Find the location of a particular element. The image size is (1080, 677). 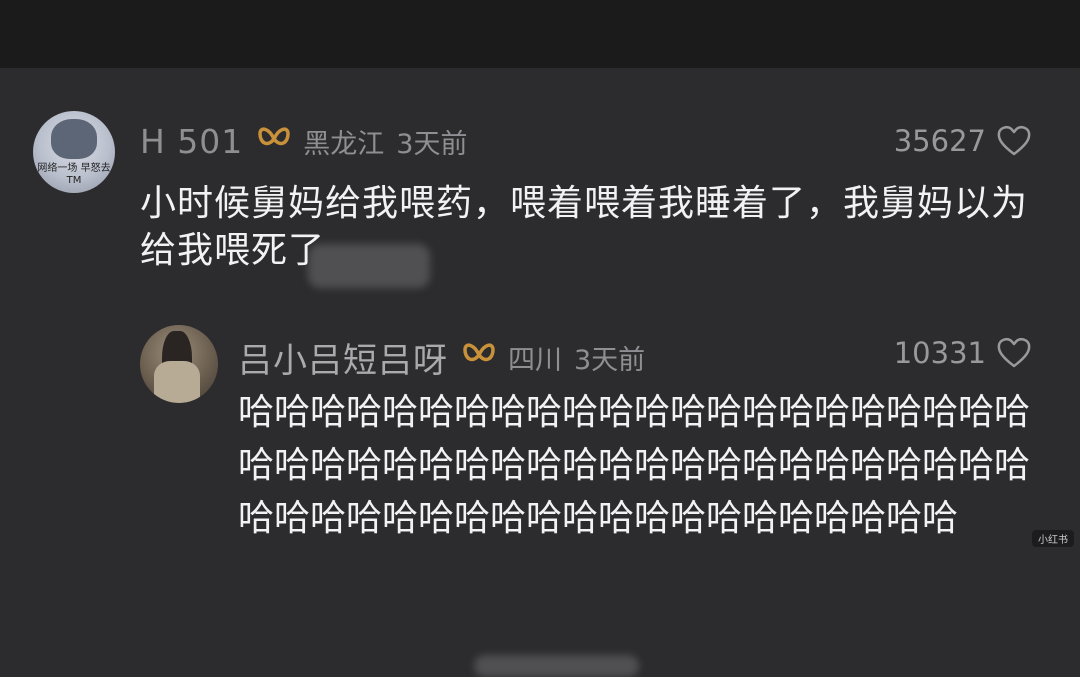

username: H 501 is located at coordinates (191, 141).